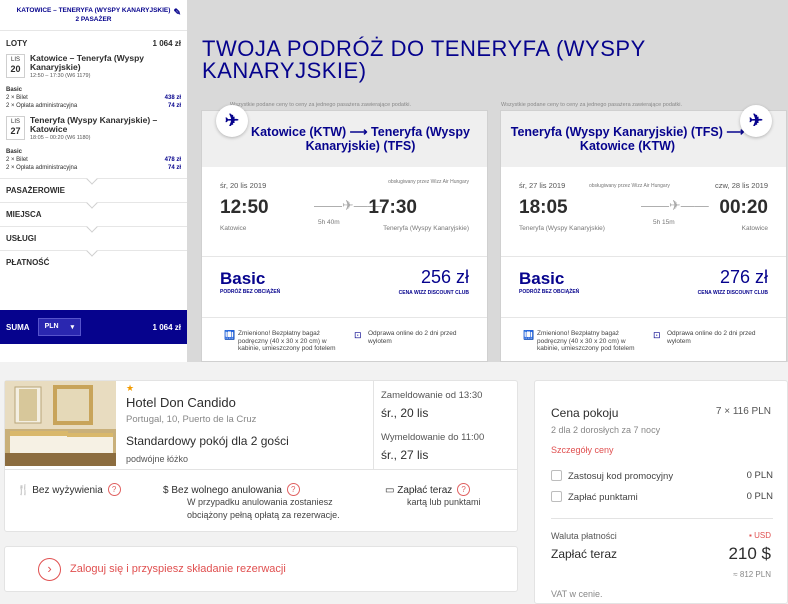 The image size is (788, 604). Describe the element at coordinates (582, 450) in the screenshot. I see `price-details-link: Szczegóły ceny` at that location.